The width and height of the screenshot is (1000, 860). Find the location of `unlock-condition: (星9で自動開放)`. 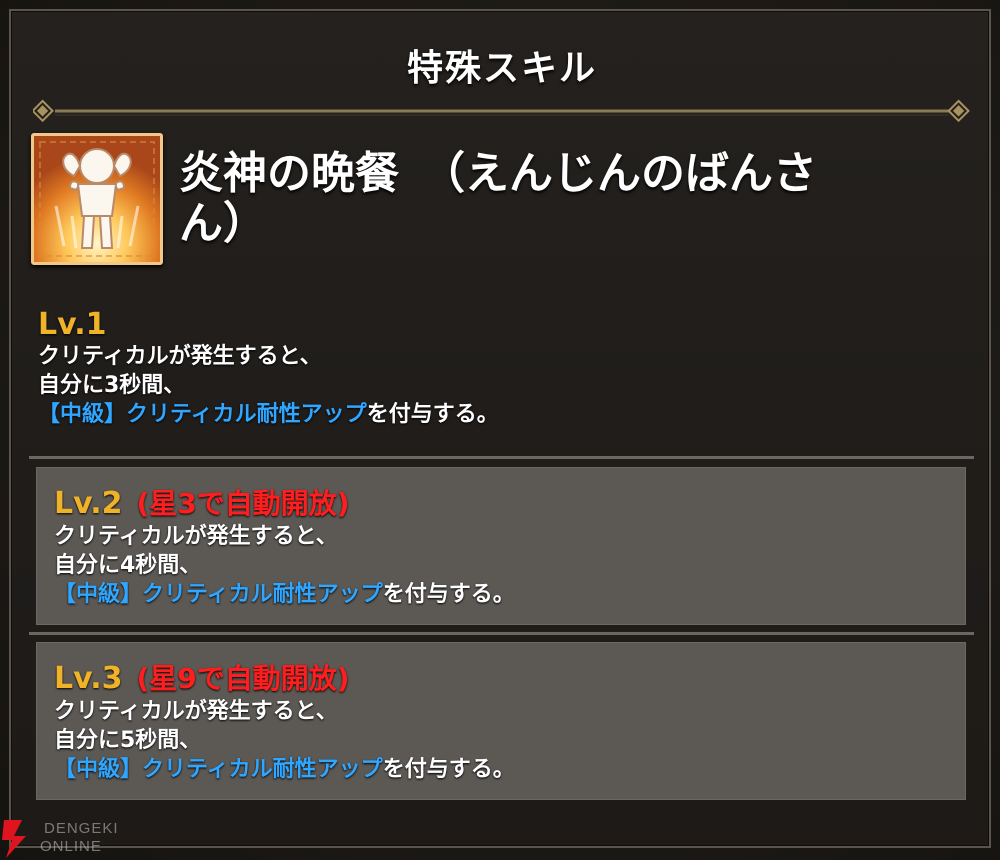

unlock-condition: (星9で自動開放) is located at coordinates (243, 678).